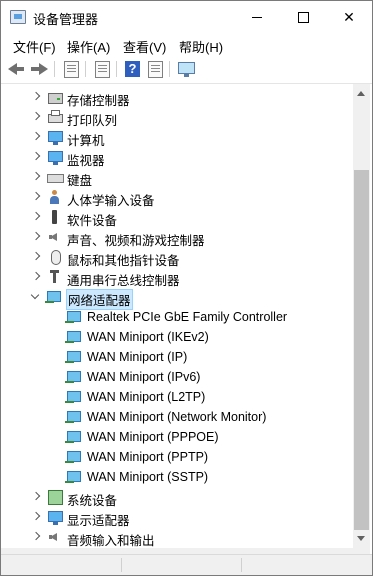  Describe the element at coordinates (361, 538) in the screenshot. I see `scroll-down-icon` at that location.